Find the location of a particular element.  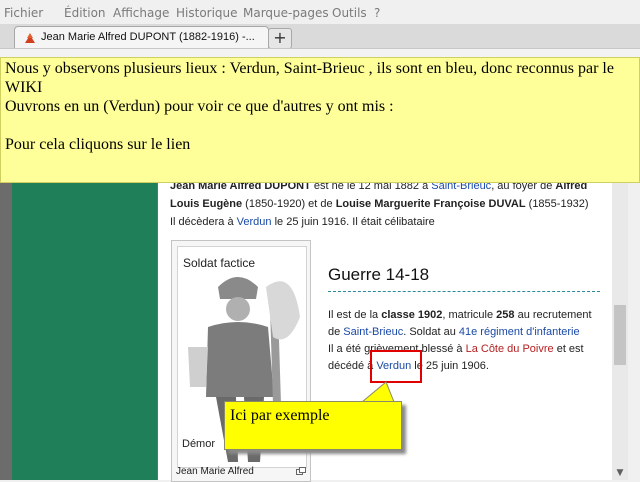

link-saint-brieuc: Saint-Brieuc is located at coordinates (373, 332).